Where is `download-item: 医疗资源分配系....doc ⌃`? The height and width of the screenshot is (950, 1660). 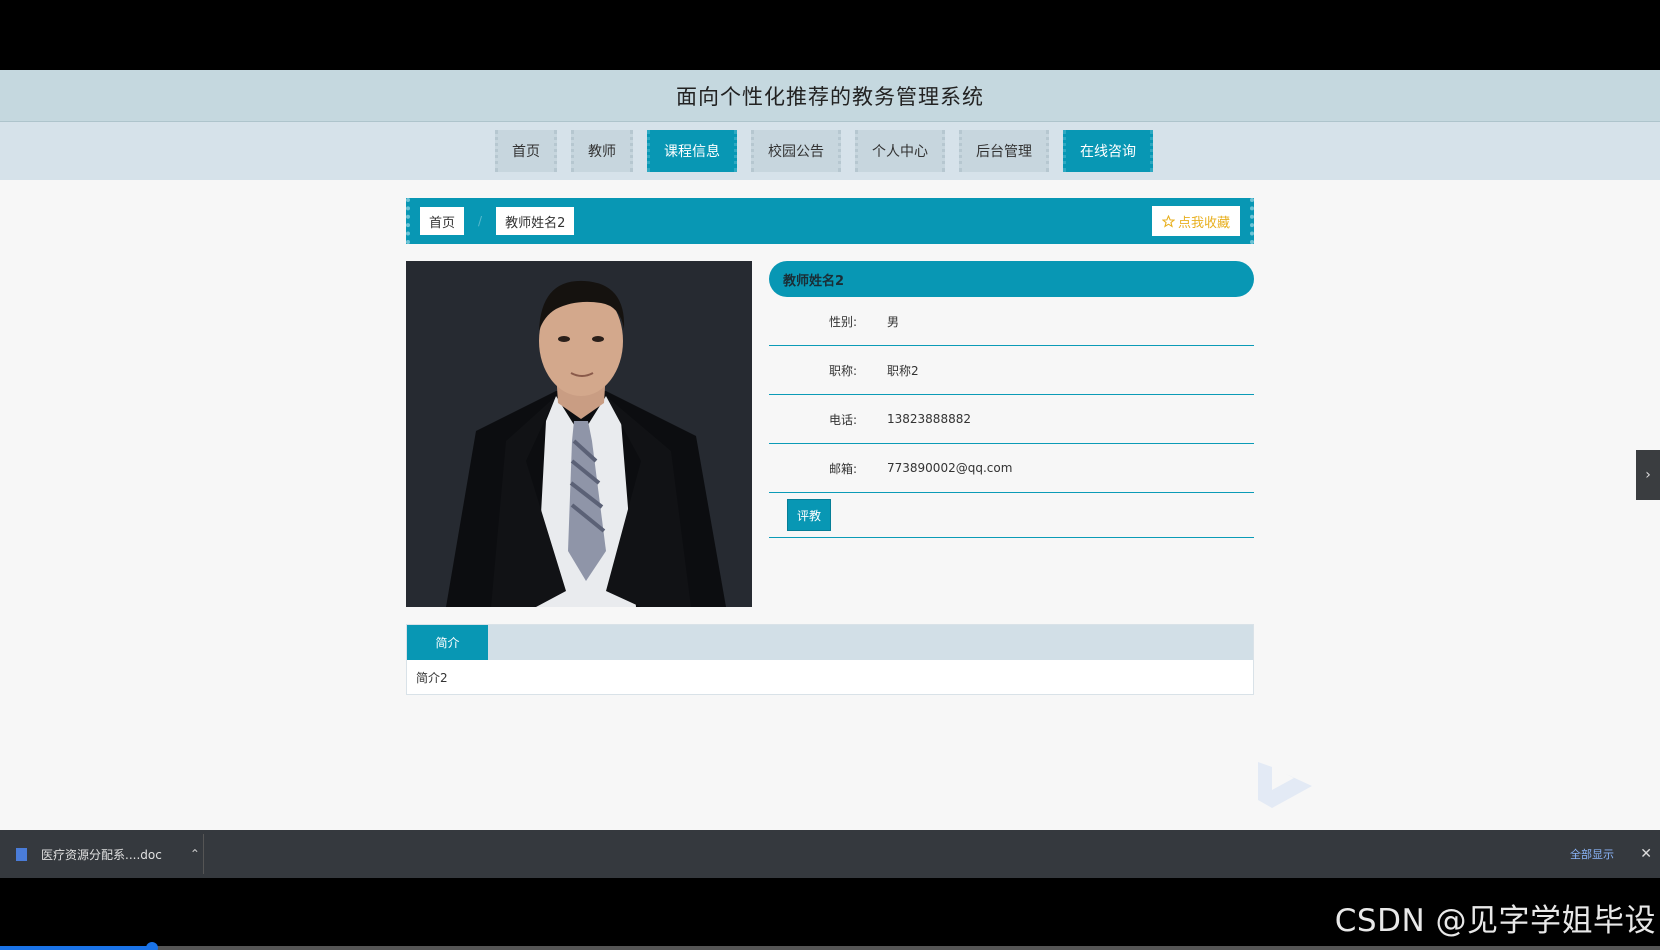
download-item: 医疗资源分配系....doc ⌃ is located at coordinates (102, 854).